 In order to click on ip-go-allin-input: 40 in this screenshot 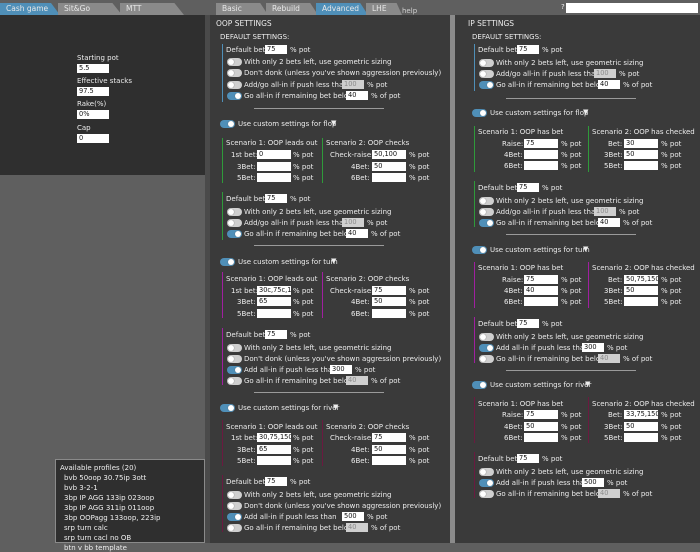, I will do `click(609, 84)`.